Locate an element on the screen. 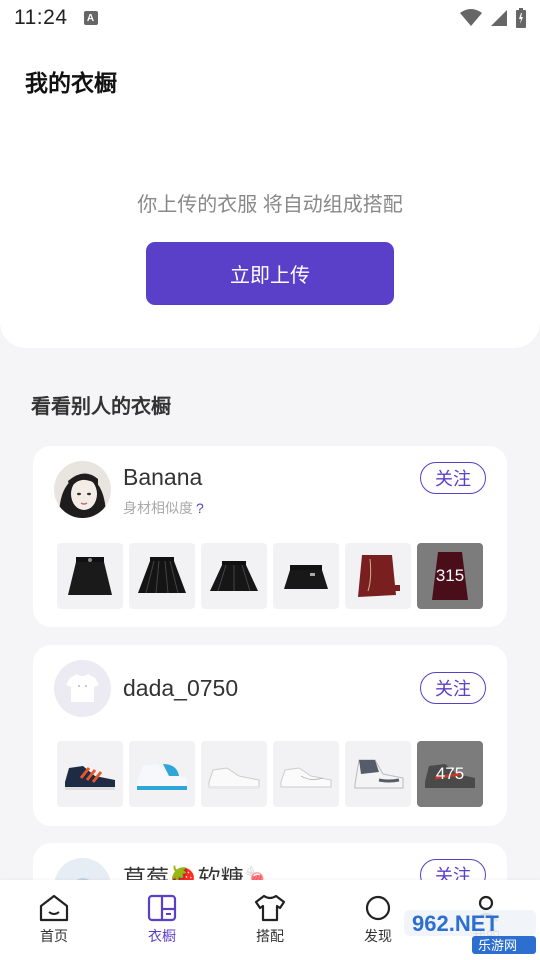 This screenshot has height=960, width=540. similarity-label: 身材相似度? is located at coordinates (163, 508).